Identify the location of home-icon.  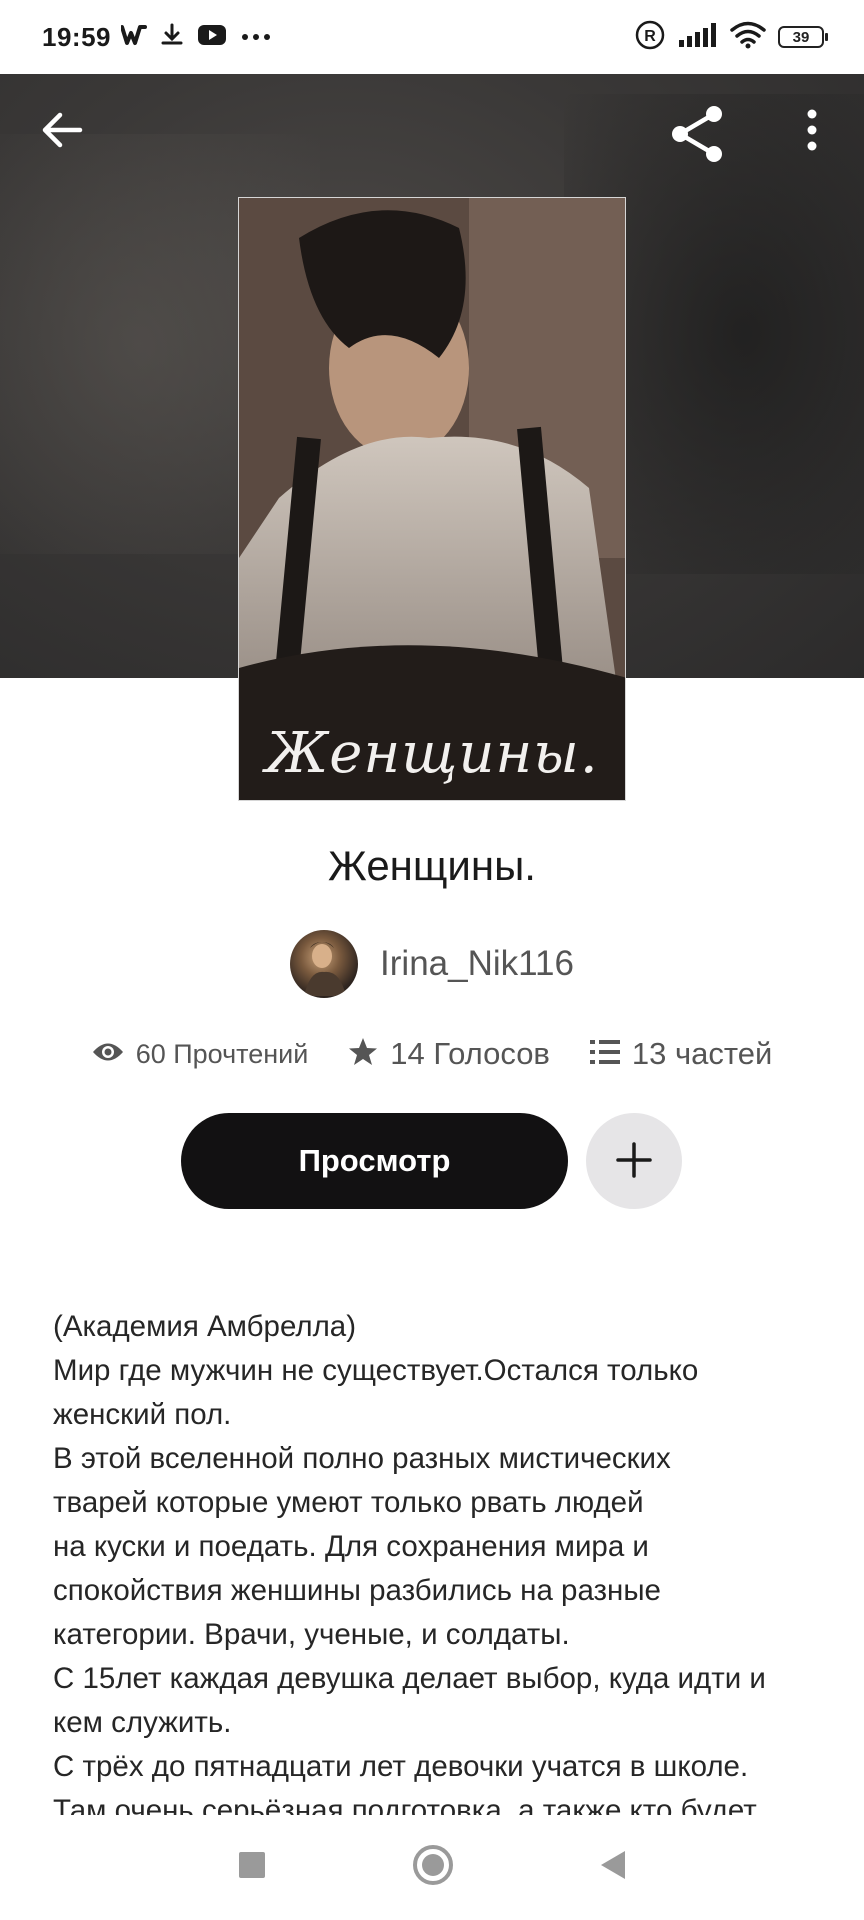
(433, 1867).